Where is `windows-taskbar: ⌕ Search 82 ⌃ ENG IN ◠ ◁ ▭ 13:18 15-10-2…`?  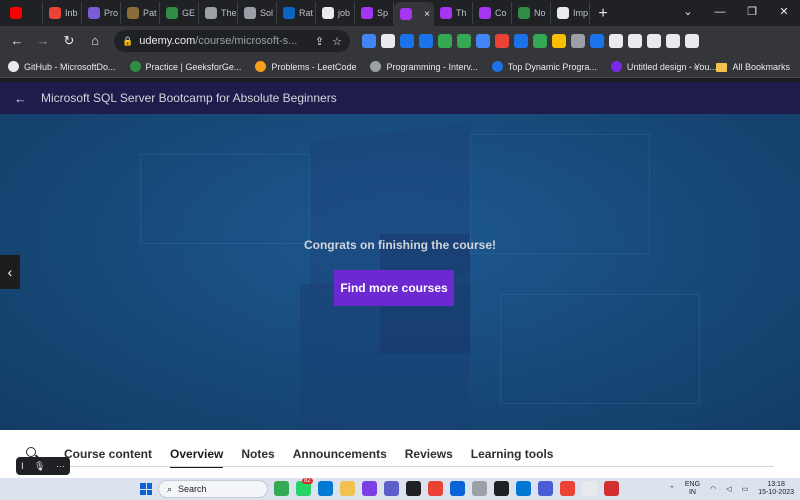 windows-taskbar: ⌕ Search 82 ⌃ ENG IN ◠ ◁ ▭ 13:18 15-10-2… is located at coordinates (400, 489).